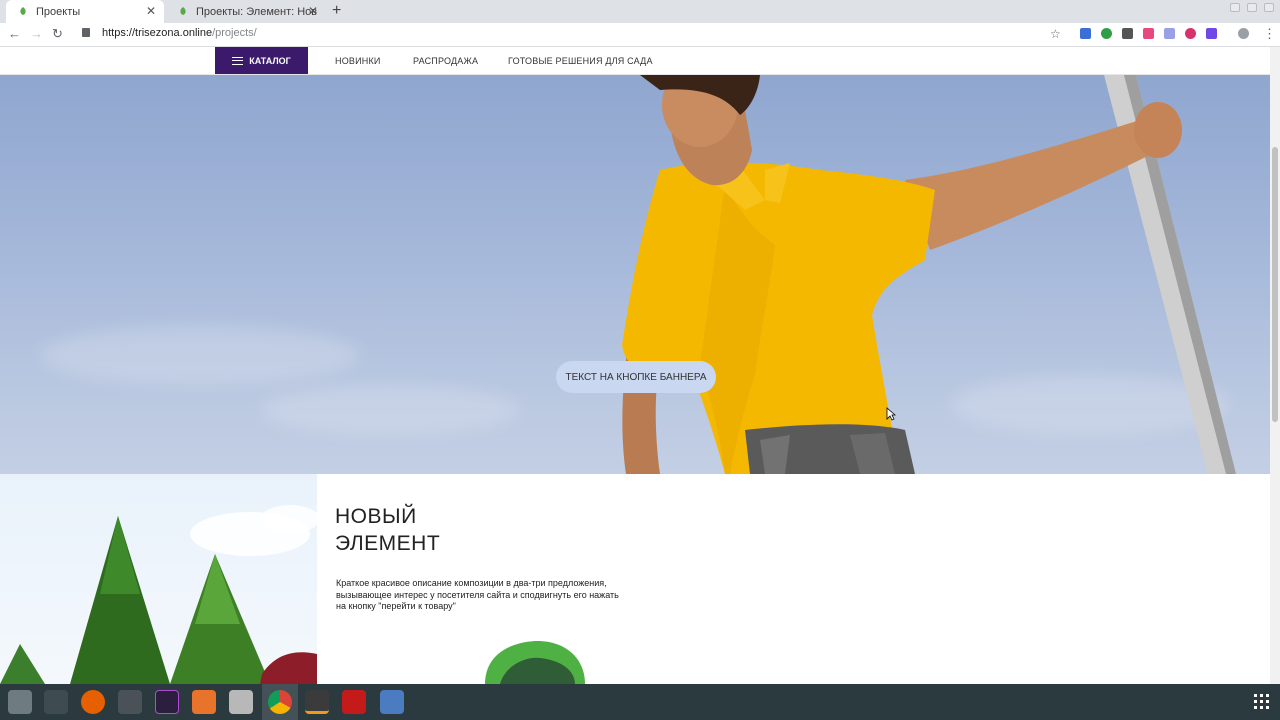 Image resolution: width=1280 pixels, height=720 pixels. Describe the element at coordinates (1190, 33) in the screenshot. I see `adblock-icon` at that location.